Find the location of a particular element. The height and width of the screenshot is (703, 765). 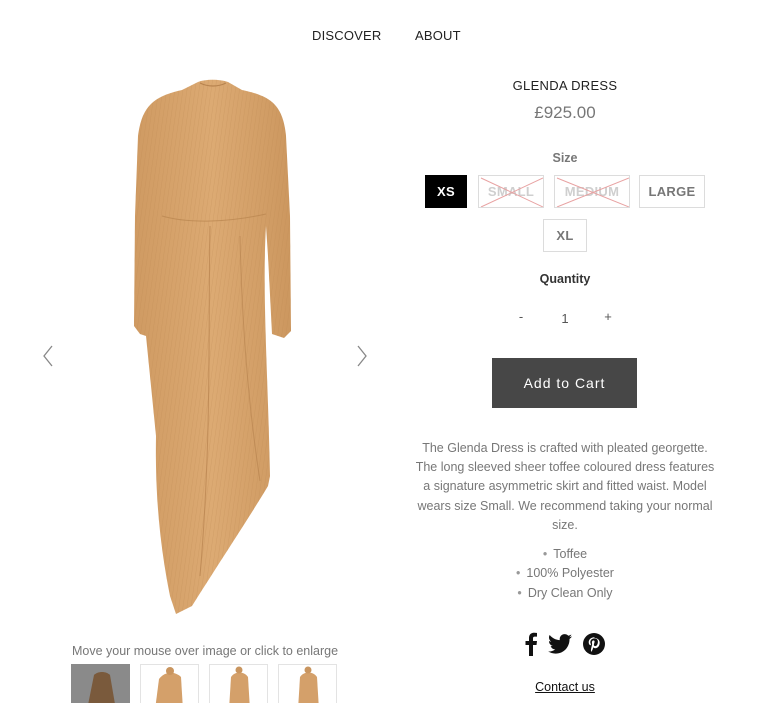

facebook-icon is located at coordinates (531, 646).